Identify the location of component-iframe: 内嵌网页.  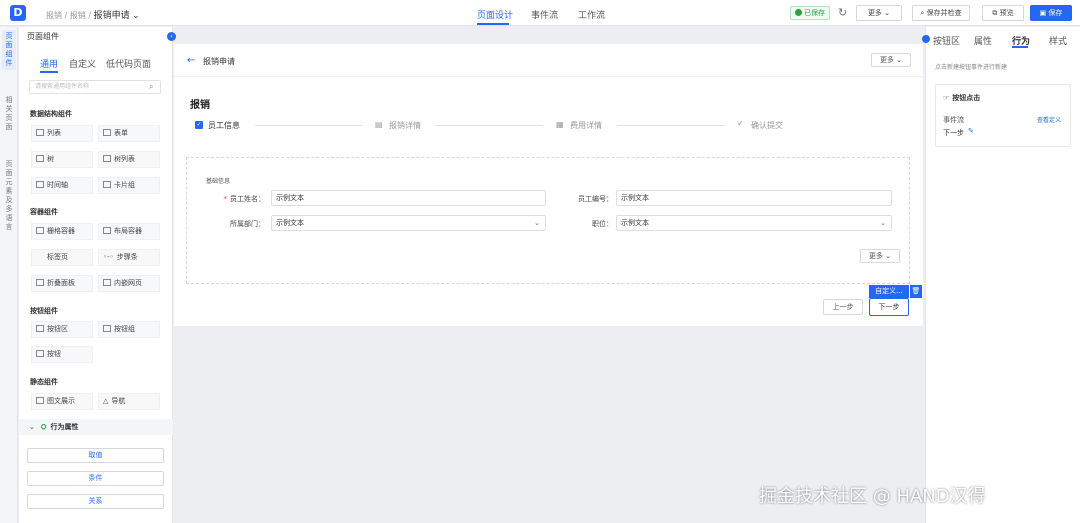
(129, 283).